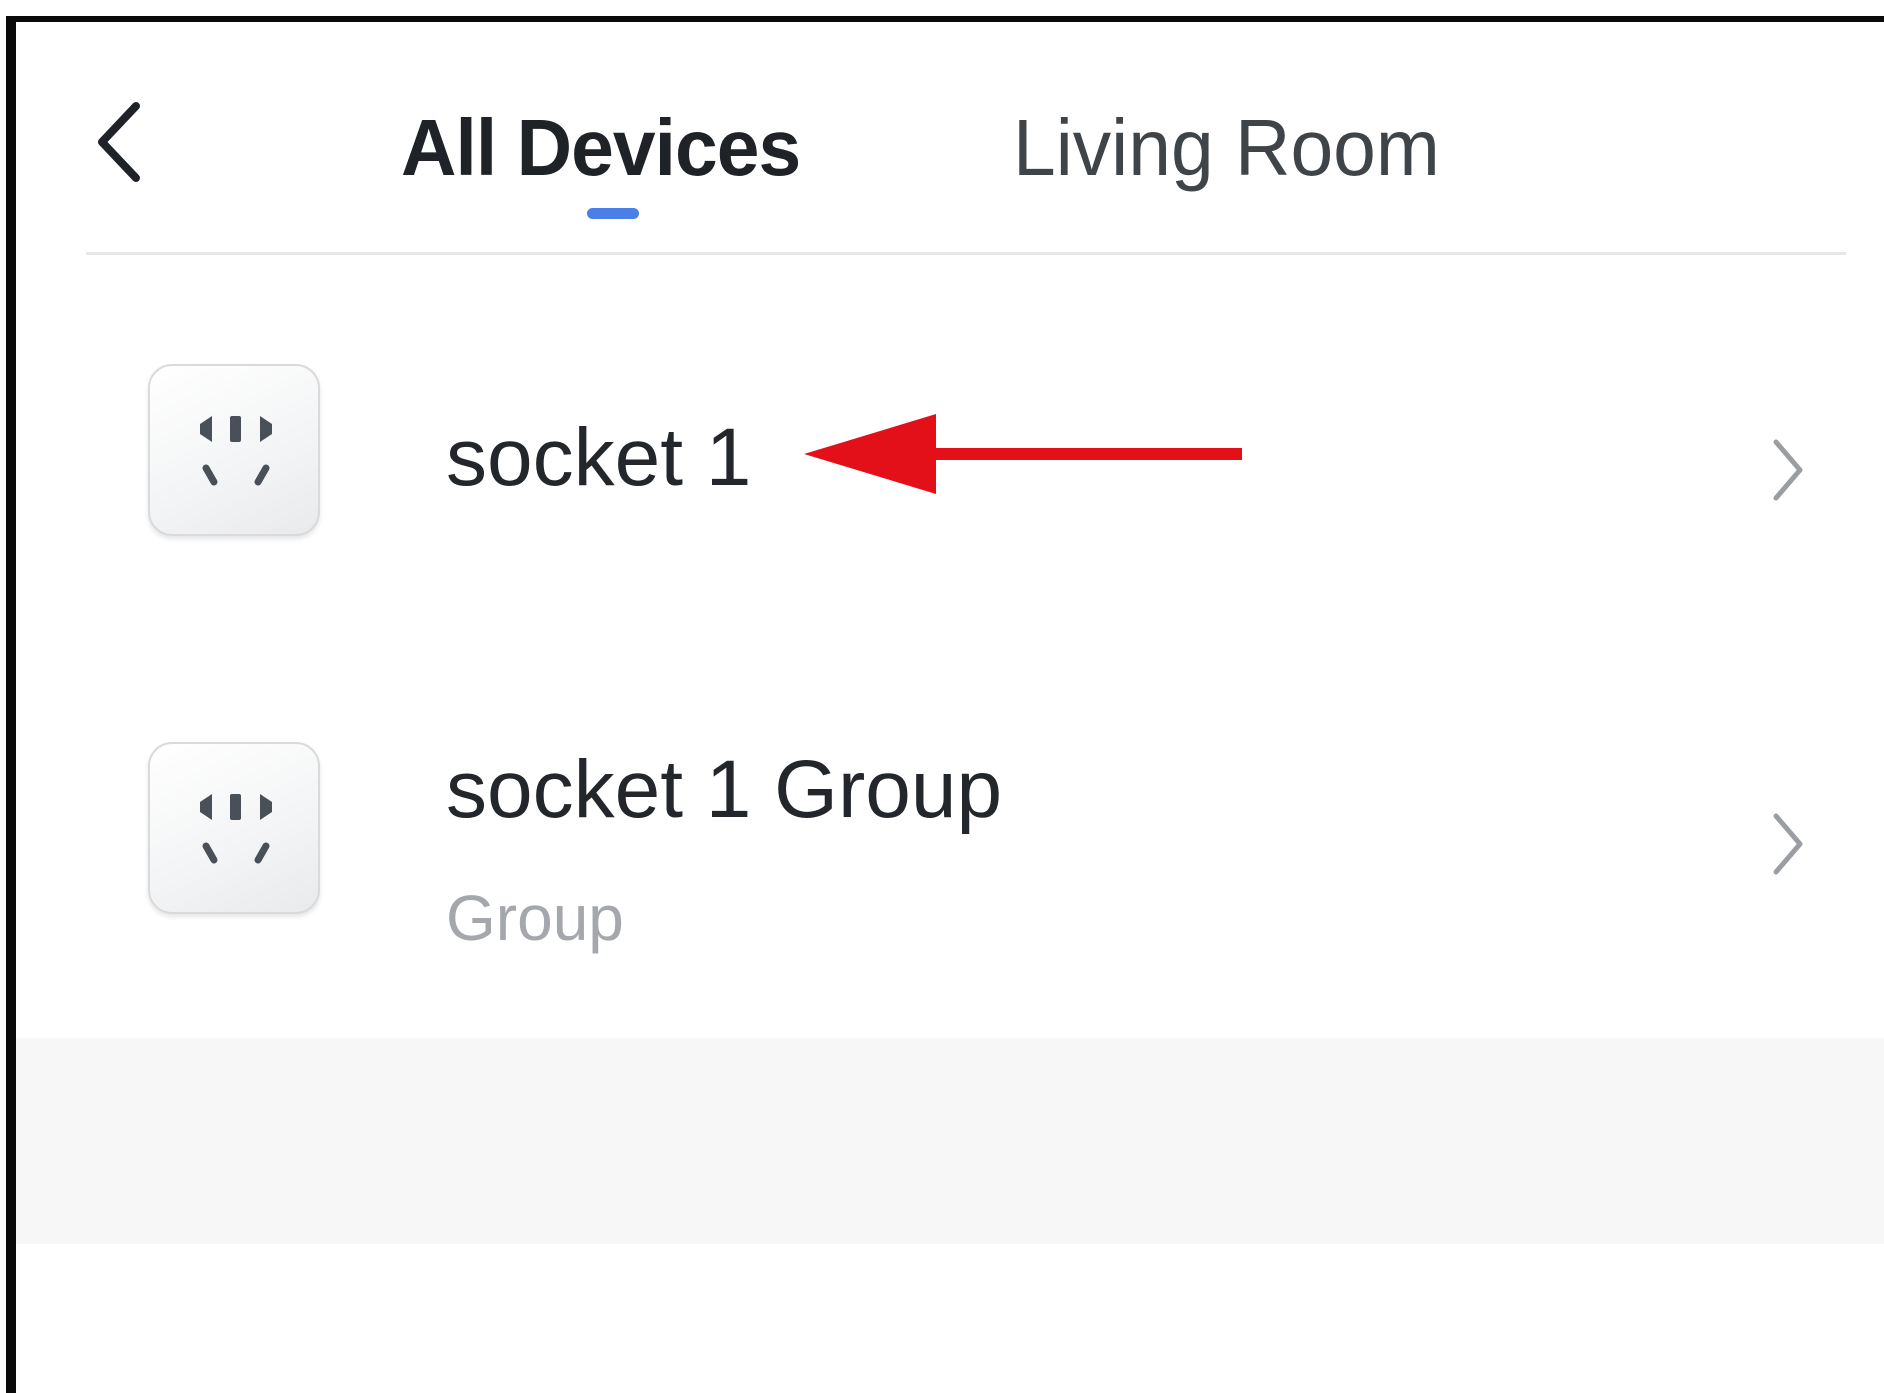  What do you see at coordinates (1023, 454) in the screenshot?
I see `red-arrow-icon` at bounding box center [1023, 454].